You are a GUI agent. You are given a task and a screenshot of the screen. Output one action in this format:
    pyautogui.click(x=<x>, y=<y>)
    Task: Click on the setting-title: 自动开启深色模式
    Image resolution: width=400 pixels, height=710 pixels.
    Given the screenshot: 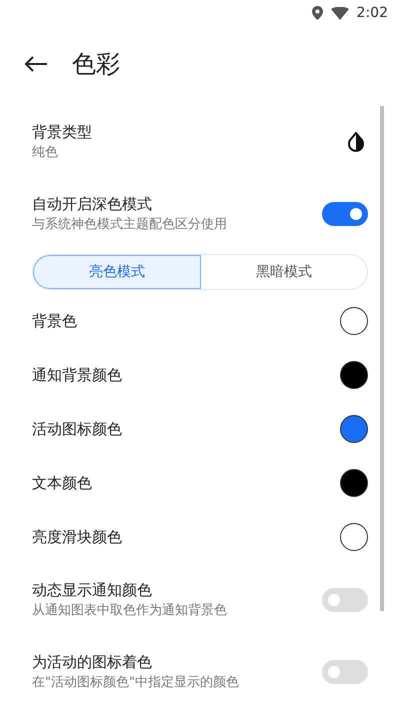 What is the action you would take?
    pyautogui.click(x=92, y=204)
    